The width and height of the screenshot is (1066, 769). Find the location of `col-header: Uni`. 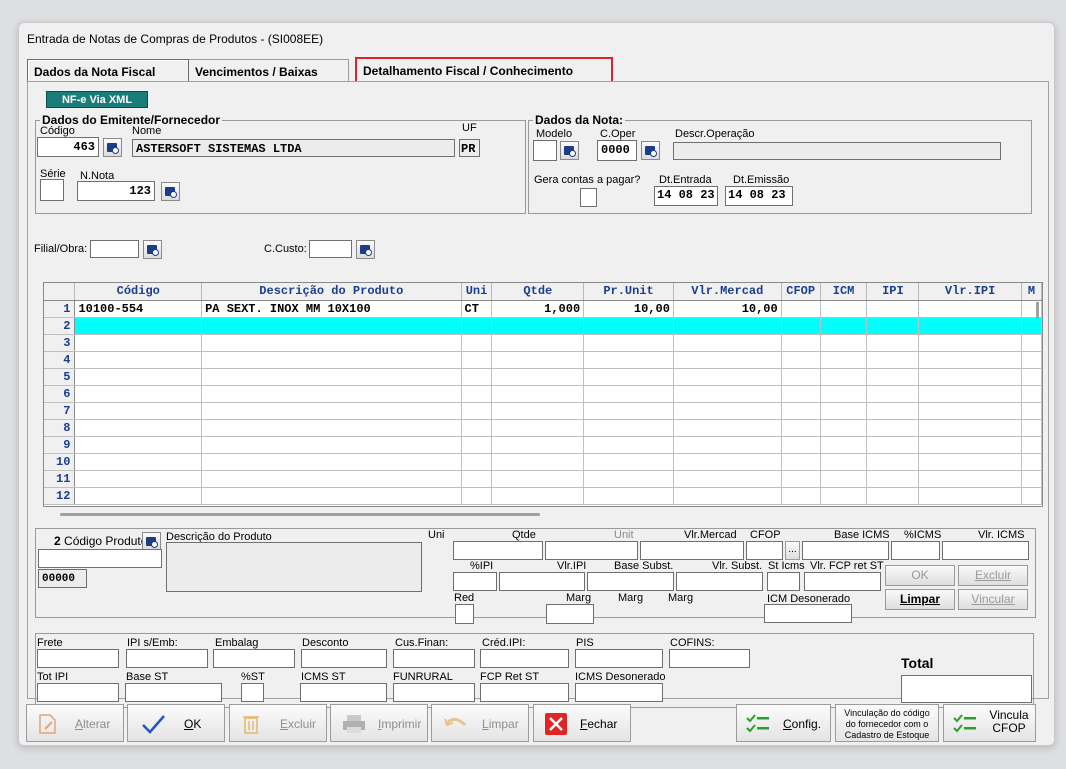

col-header: Uni is located at coordinates (477, 292).